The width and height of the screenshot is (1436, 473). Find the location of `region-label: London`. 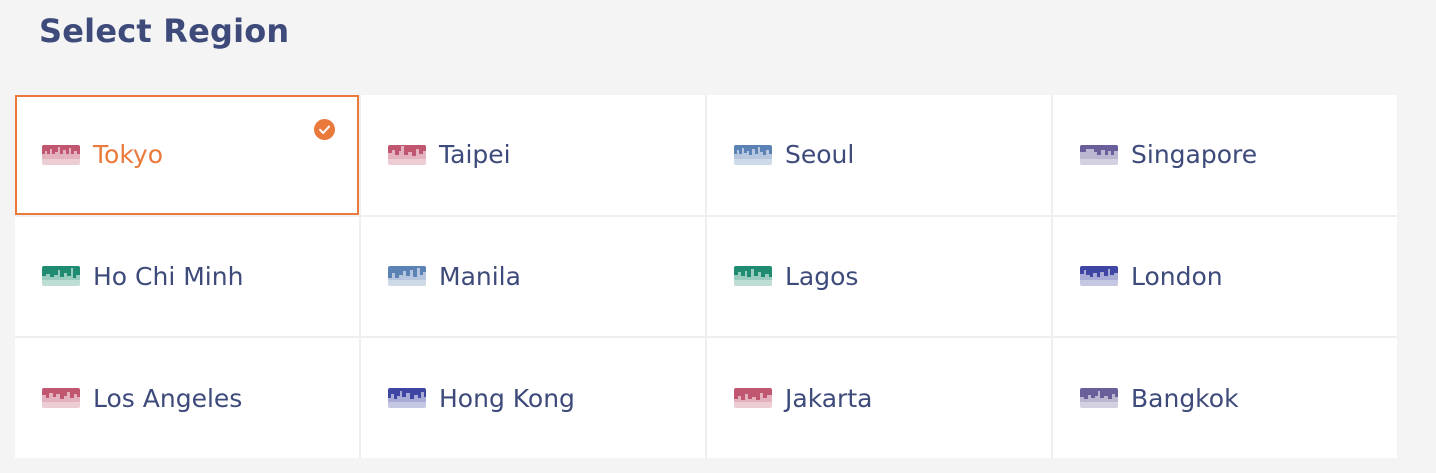

region-label: London is located at coordinates (1177, 276).